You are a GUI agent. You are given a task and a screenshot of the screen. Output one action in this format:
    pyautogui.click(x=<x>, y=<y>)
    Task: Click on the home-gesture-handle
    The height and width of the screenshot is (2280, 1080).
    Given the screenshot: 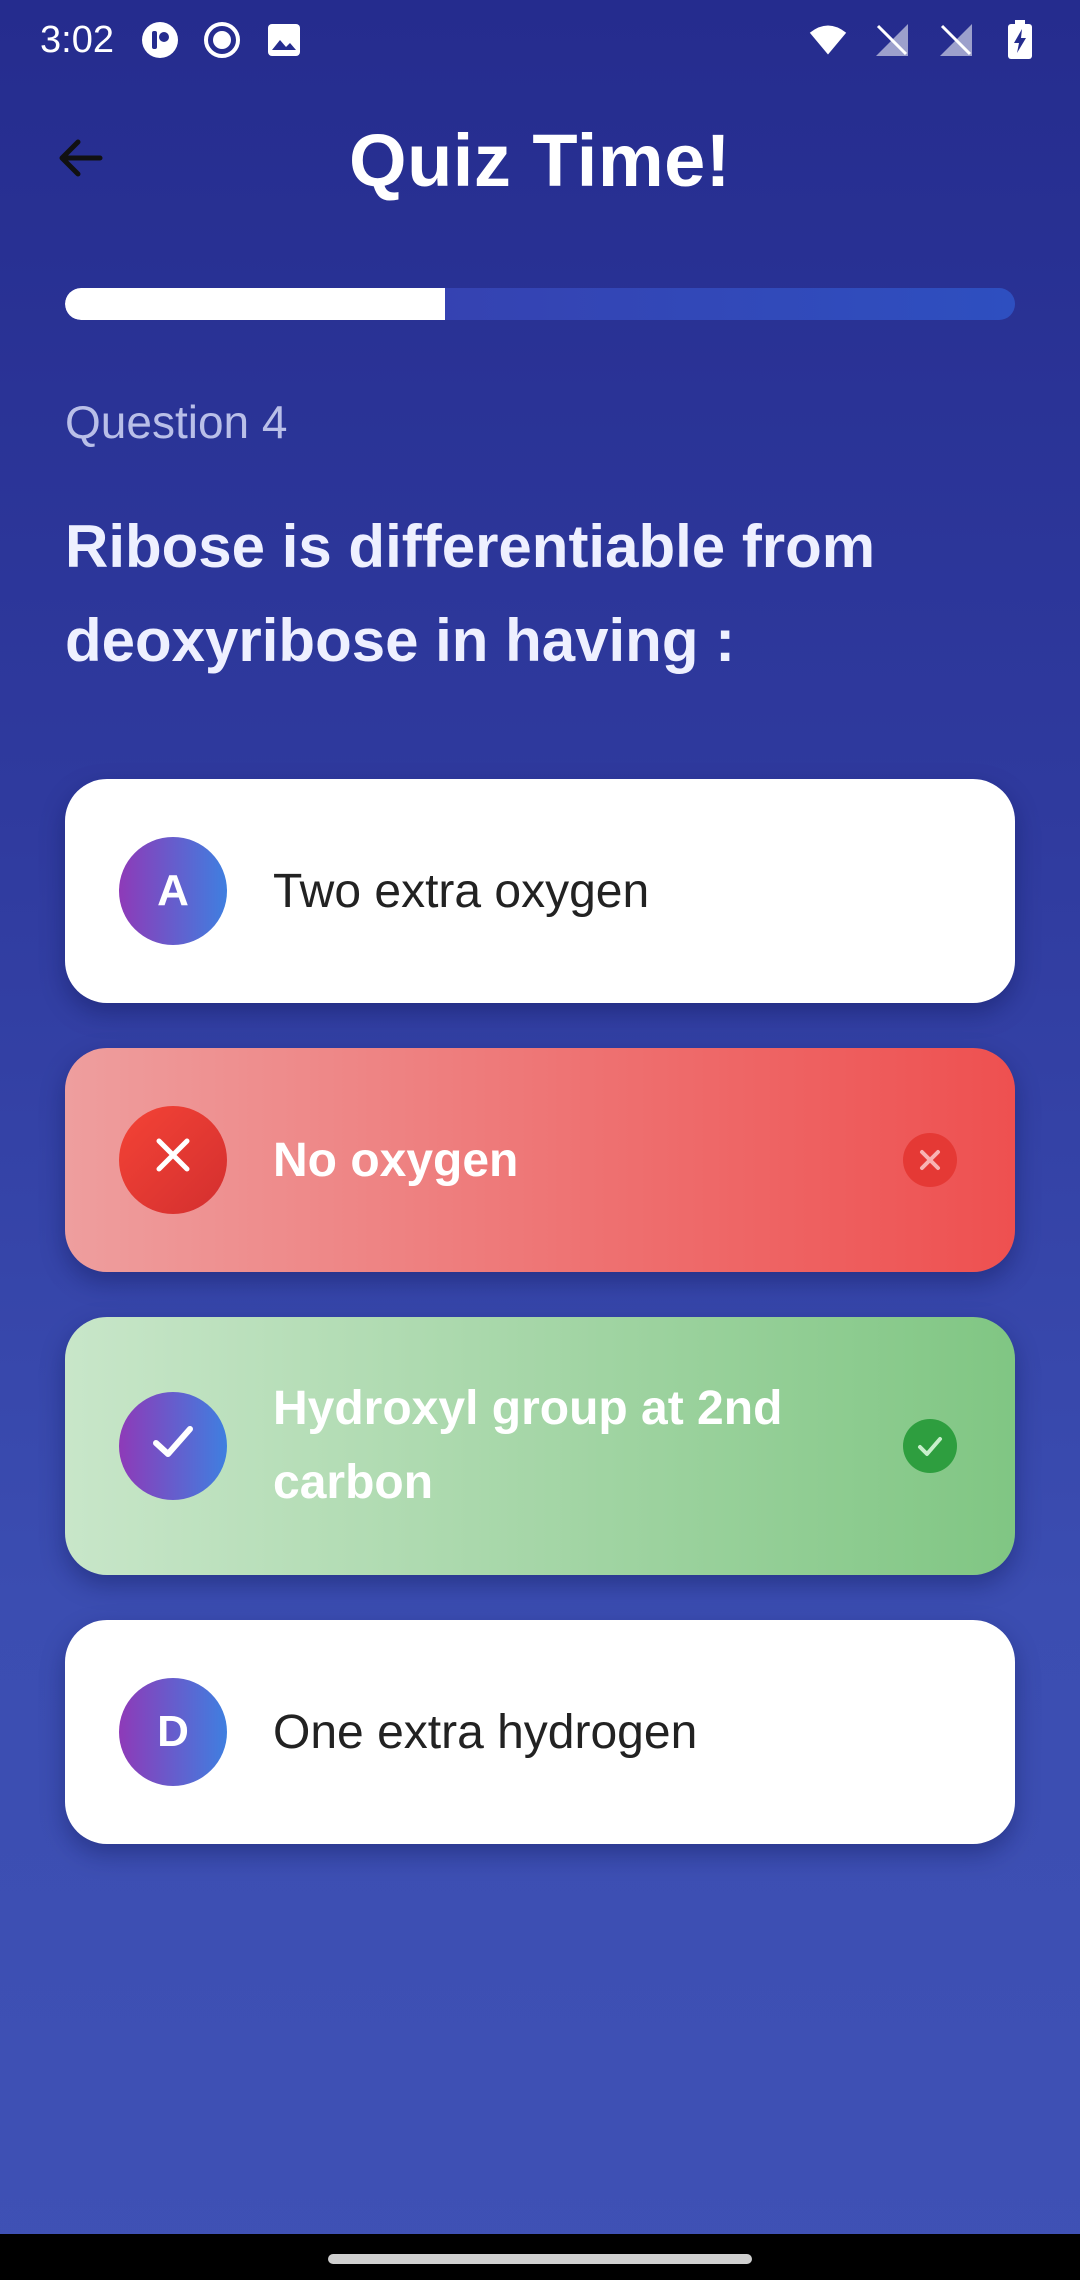 What is the action you would take?
    pyautogui.click(x=540, y=2259)
    